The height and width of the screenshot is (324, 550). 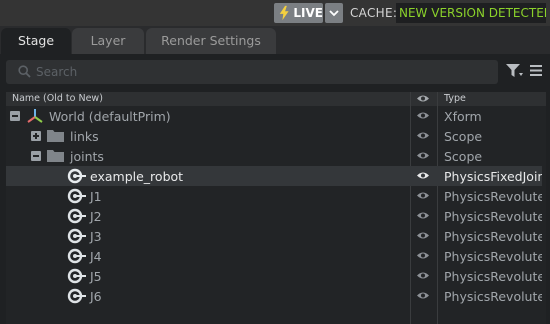 I want to click on column-header-type: Type, so click(x=455, y=98).